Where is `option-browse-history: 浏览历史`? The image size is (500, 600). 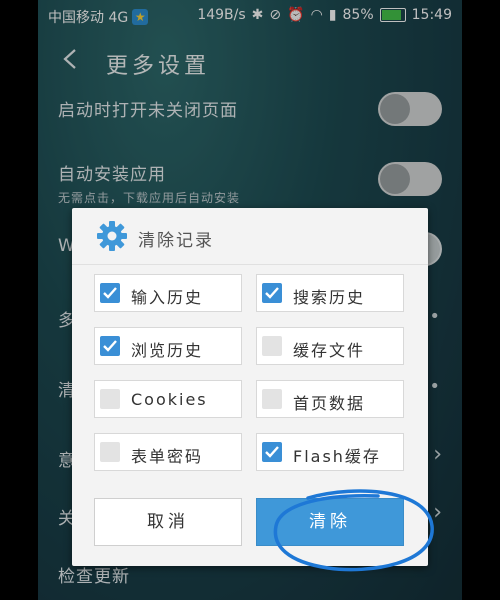
option-browse-history: 浏览历史 is located at coordinates (168, 346).